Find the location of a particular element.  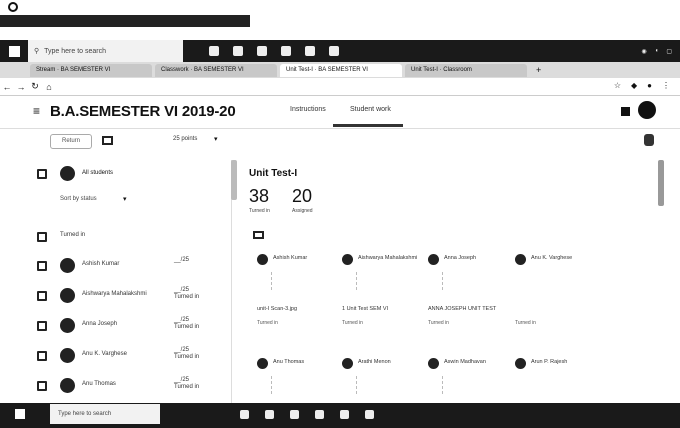

group-icon is located at coordinates (67, 173).